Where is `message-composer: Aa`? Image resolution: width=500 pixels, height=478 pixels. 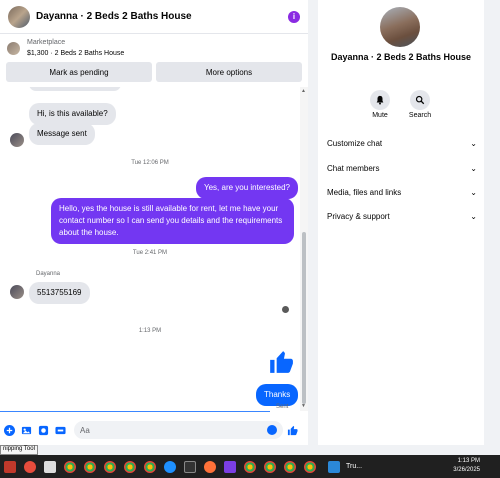 message-composer: Aa is located at coordinates (154, 430).